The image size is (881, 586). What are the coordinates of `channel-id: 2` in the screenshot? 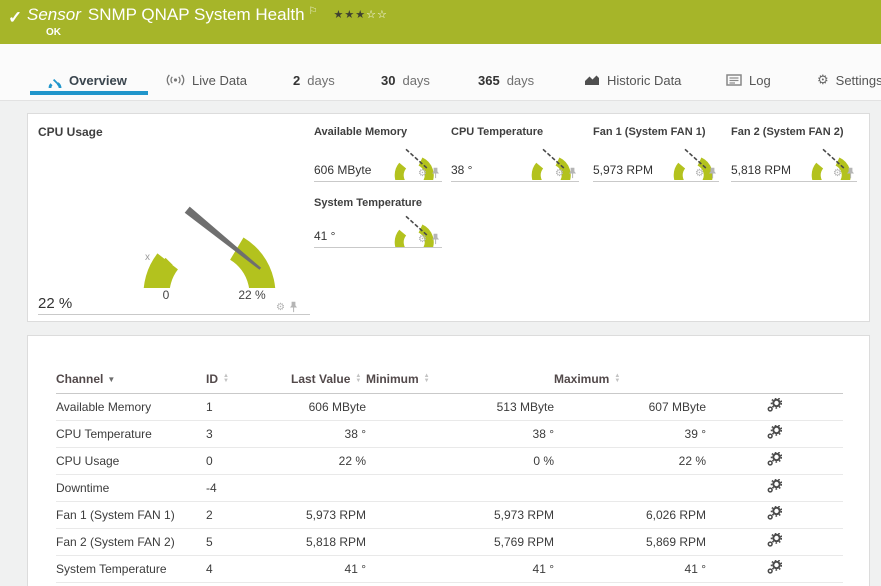 It's located at (248, 515).